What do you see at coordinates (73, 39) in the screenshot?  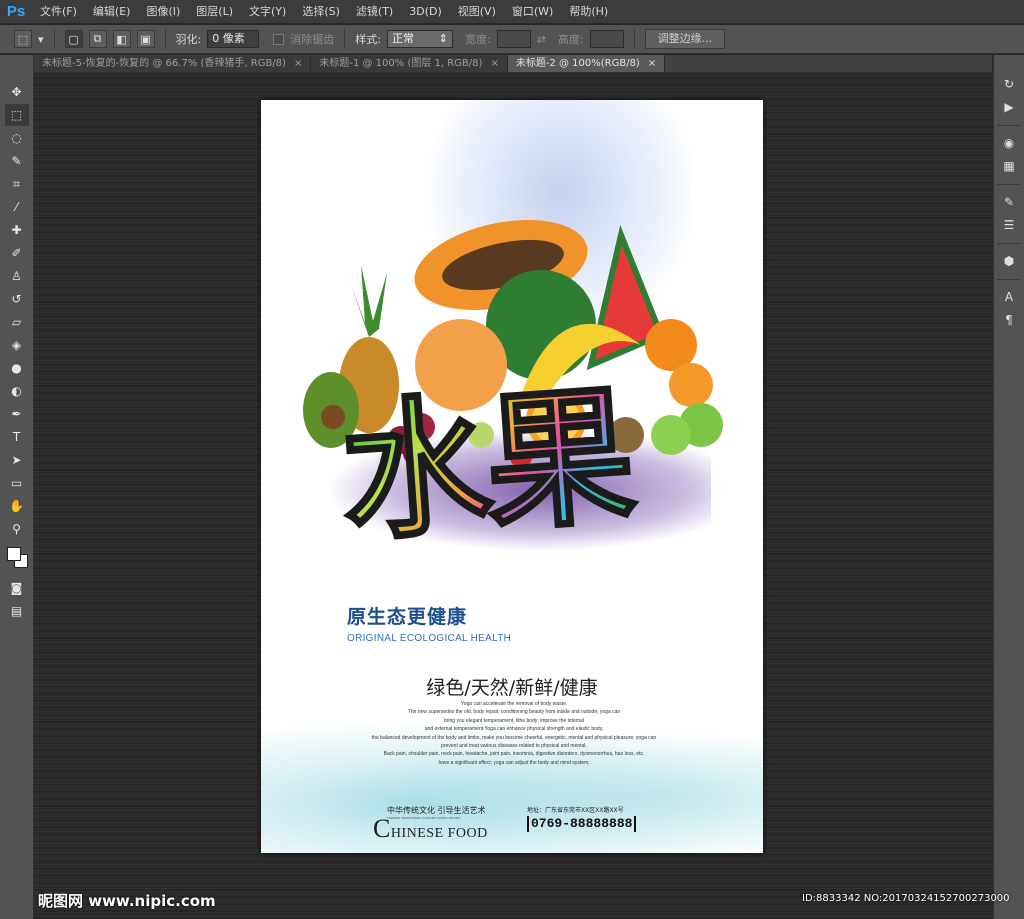 I see `new-selection-icon: ▢` at bounding box center [73, 39].